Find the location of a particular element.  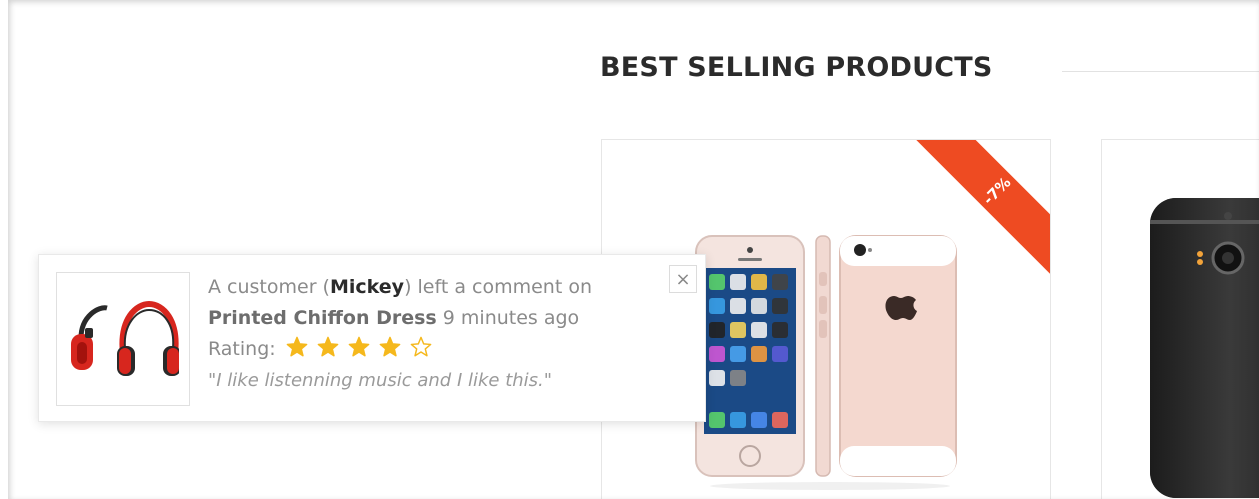

product-thumbnail is located at coordinates (123, 339).